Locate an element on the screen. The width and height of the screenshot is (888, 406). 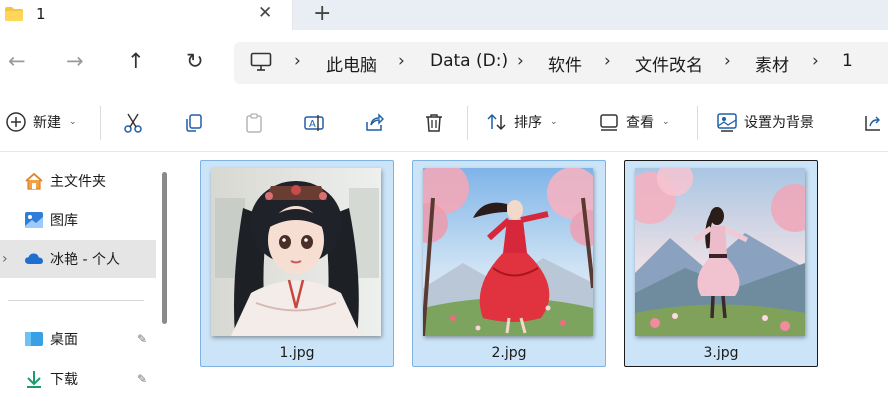
sidebar-scrollbar is located at coordinates (164, 248).